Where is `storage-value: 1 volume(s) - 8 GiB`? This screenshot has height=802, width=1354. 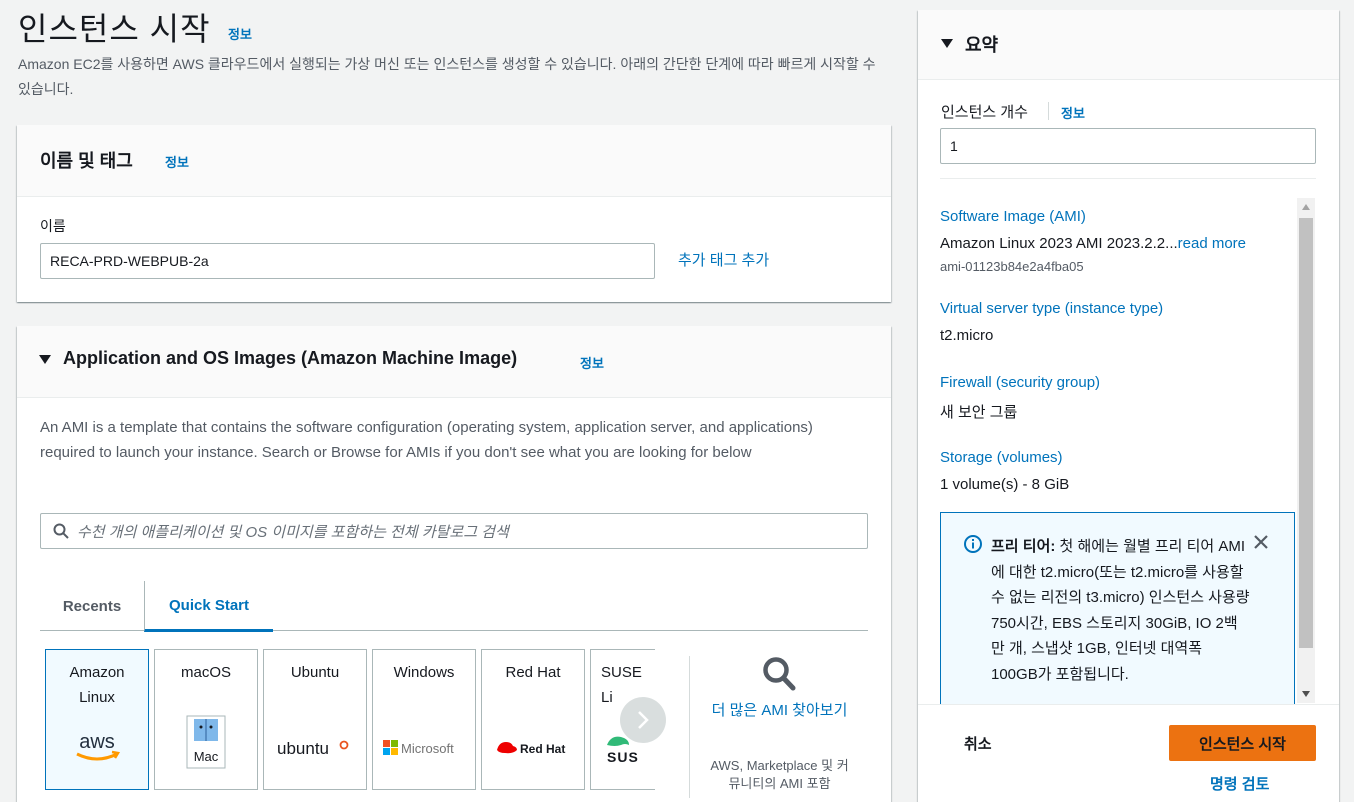
storage-value: 1 volume(s) - 8 GiB is located at coordinates (1005, 484).